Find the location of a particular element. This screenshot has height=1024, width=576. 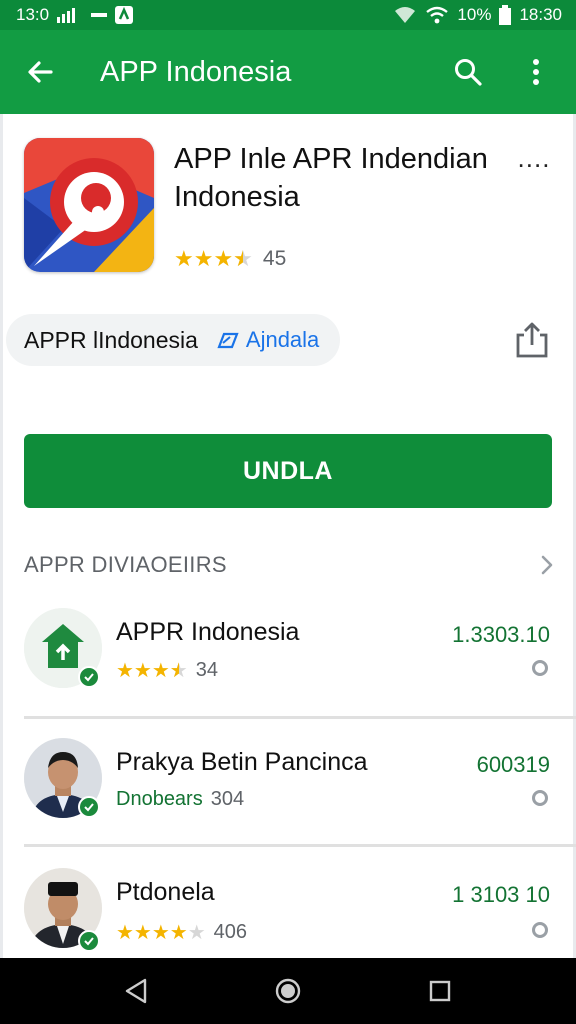

section-title: APPR DIVIAOEIIRS is located at coordinates (125, 564).